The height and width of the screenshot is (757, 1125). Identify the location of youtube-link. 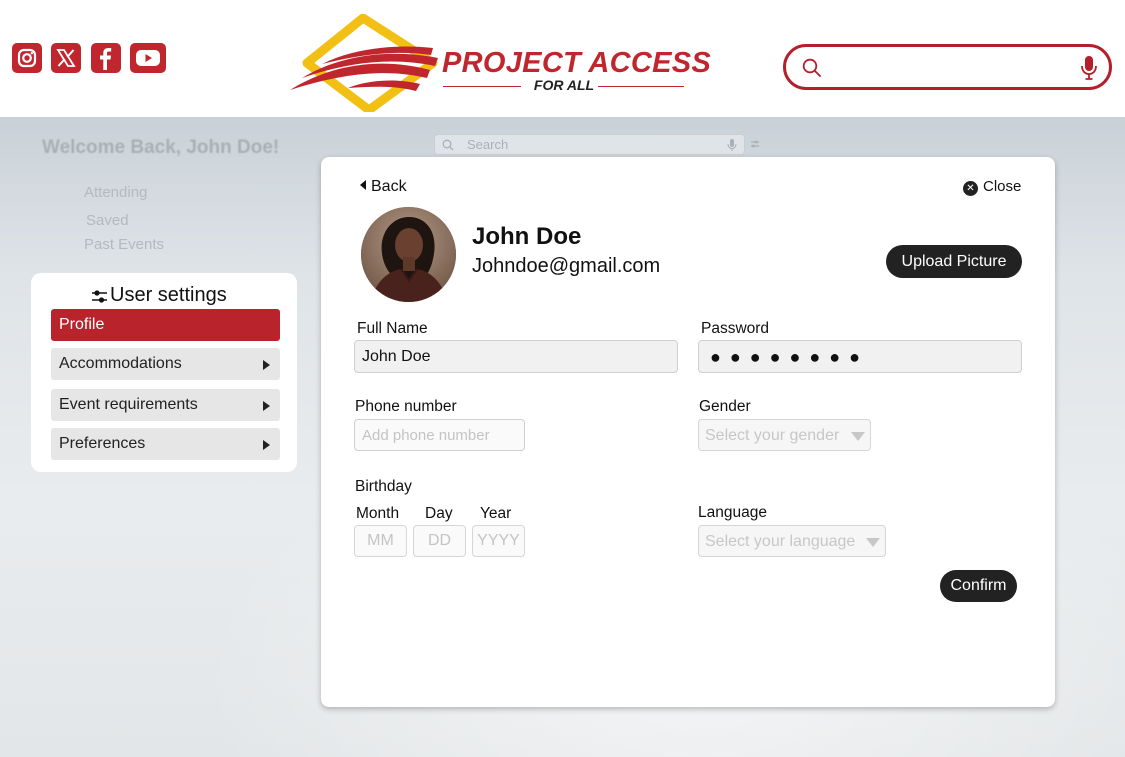
(148, 58).